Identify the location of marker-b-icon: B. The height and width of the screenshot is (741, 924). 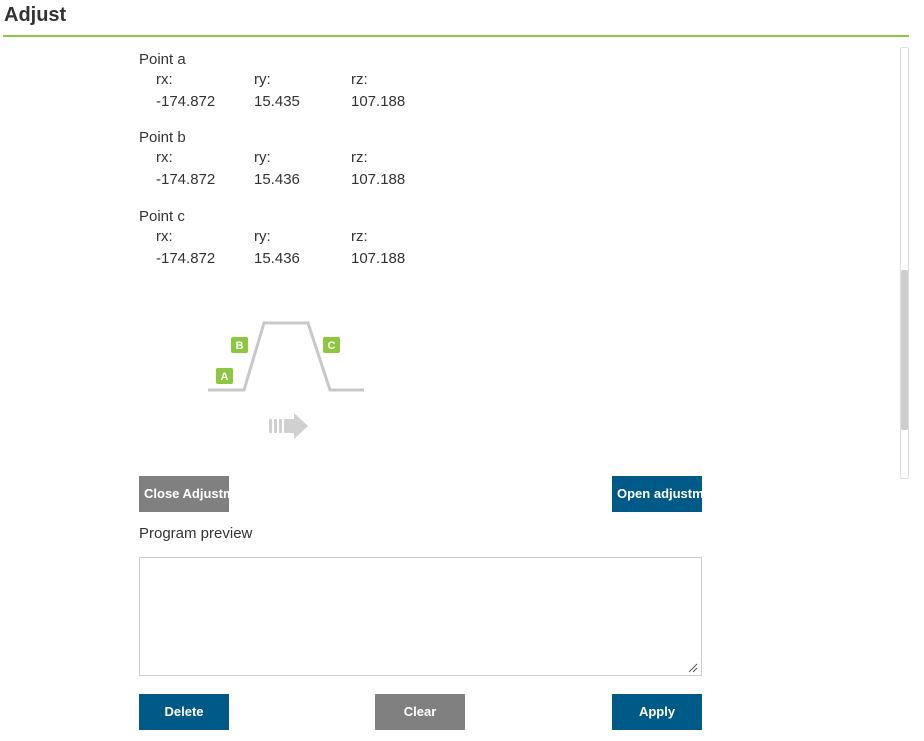
(239, 345).